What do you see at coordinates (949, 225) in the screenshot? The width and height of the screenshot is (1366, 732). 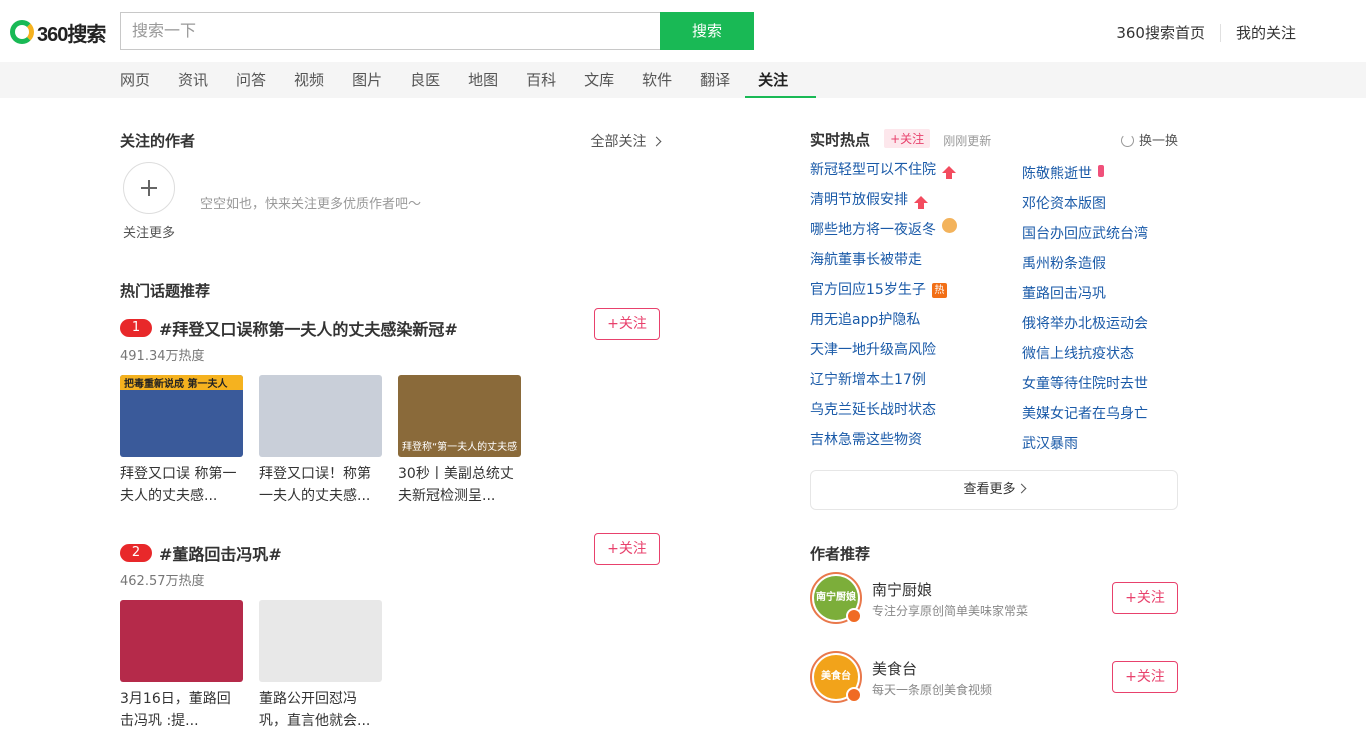 I see `palette-icon` at bounding box center [949, 225].